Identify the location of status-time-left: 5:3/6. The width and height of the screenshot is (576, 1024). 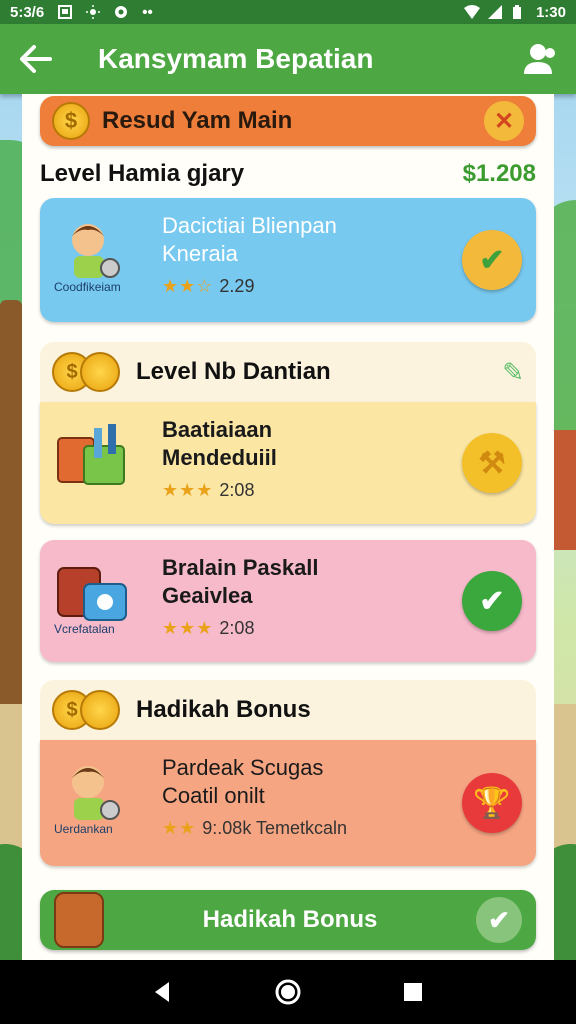
(27, 12).